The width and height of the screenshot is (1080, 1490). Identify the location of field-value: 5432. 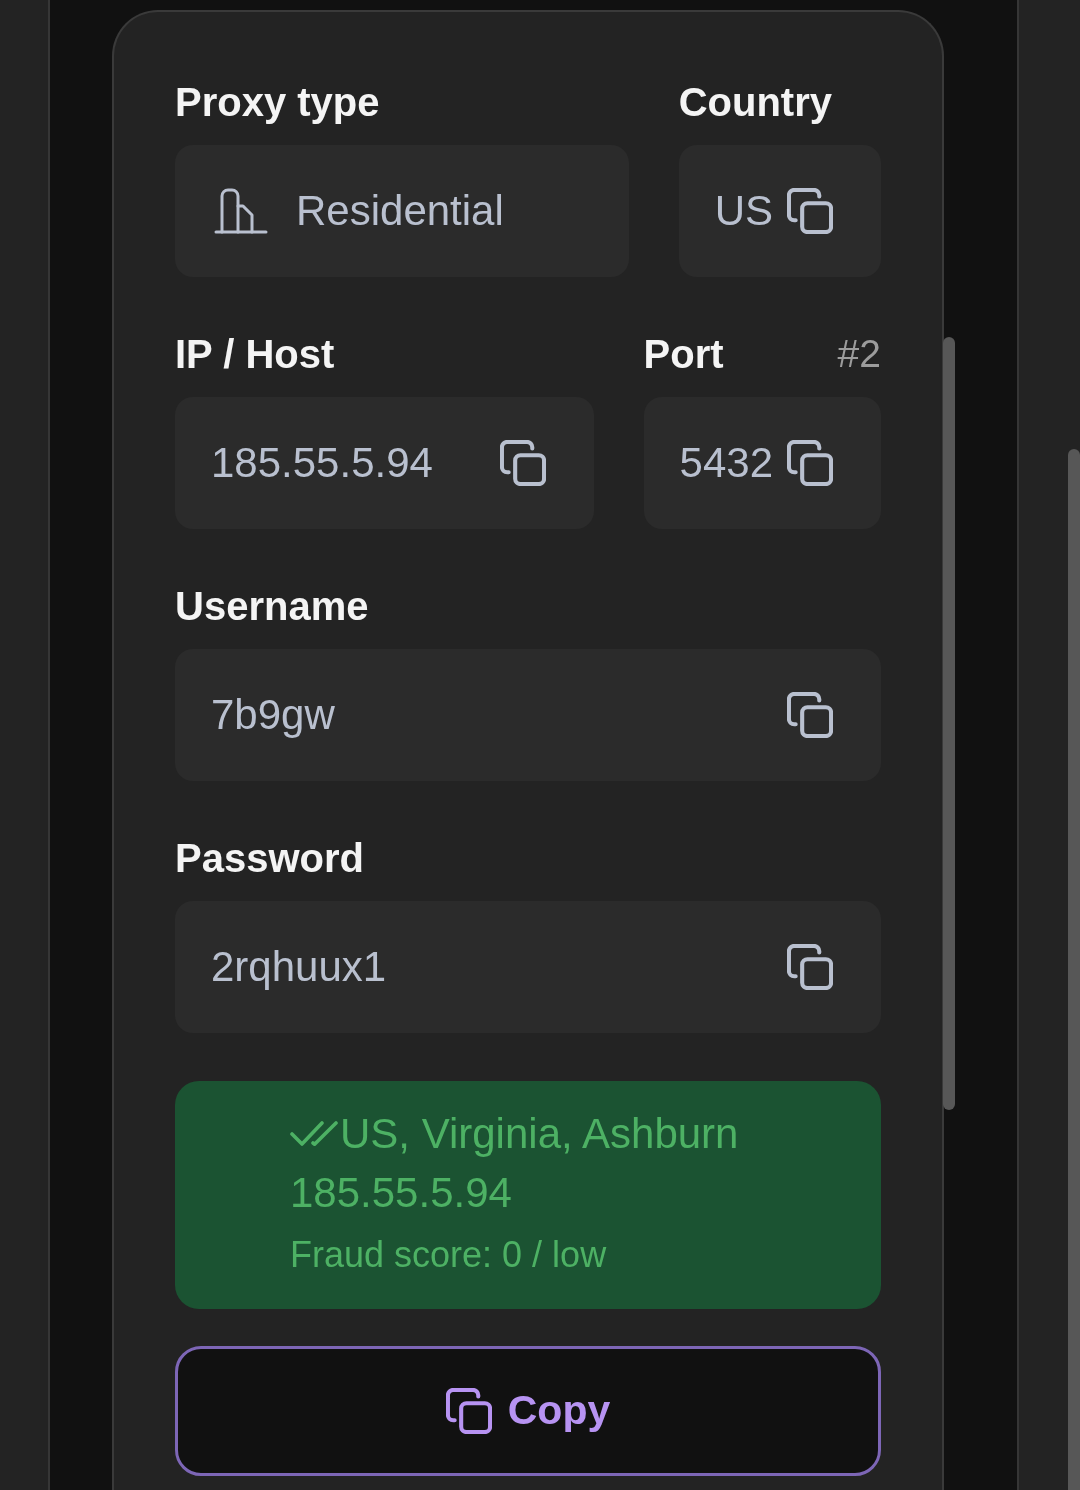
(726, 463).